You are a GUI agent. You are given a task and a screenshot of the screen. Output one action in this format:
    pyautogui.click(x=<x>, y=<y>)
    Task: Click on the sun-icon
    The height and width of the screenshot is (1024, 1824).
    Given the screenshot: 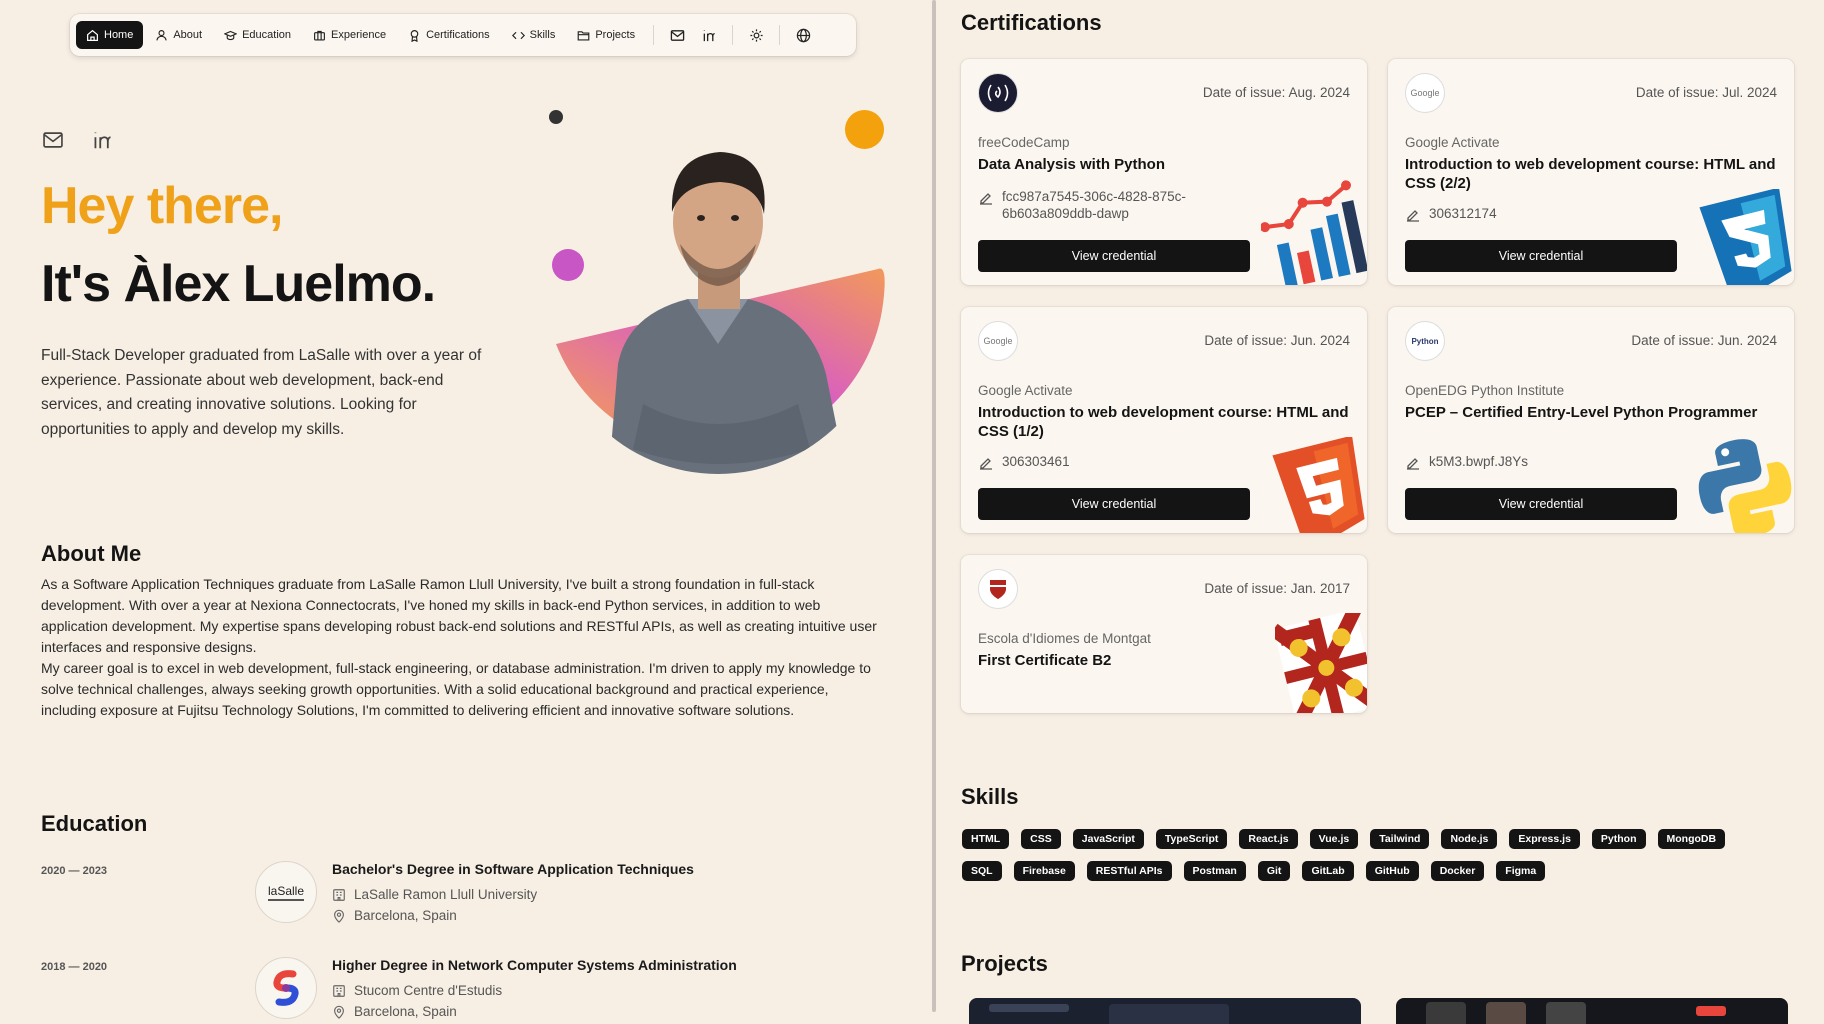 What is the action you would take?
    pyautogui.click(x=756, y=35)
    